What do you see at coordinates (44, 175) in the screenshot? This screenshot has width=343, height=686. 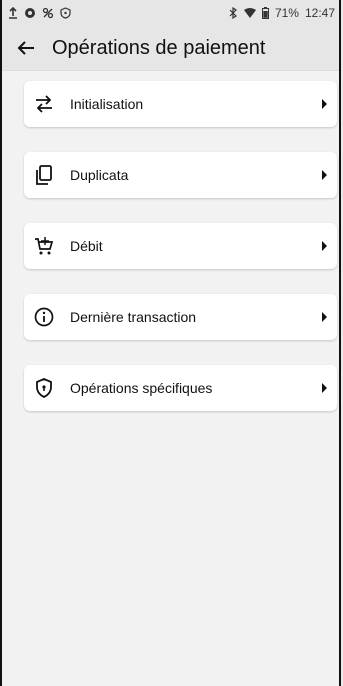 I see `copy-icon` at bounding box center [44, 175].